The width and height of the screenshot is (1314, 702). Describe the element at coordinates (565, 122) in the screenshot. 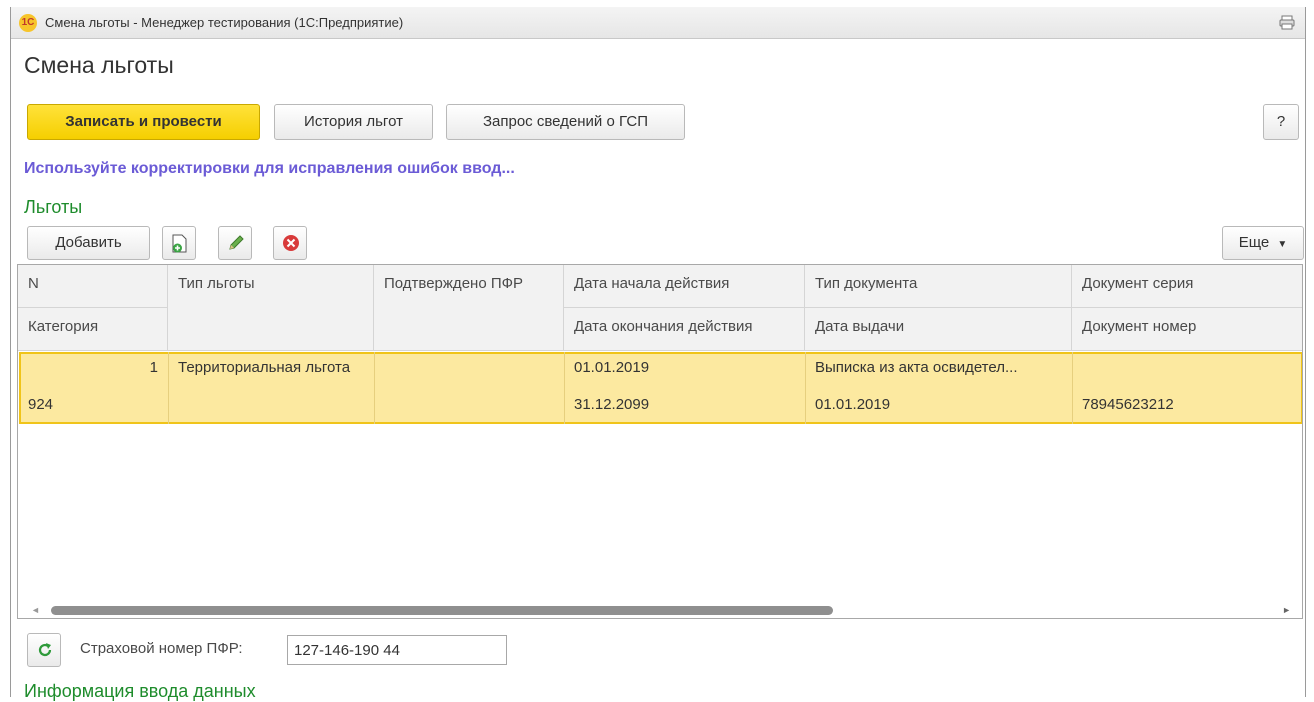

I see `gsp-request-button: Запрос сведений о ГСП` at that location.